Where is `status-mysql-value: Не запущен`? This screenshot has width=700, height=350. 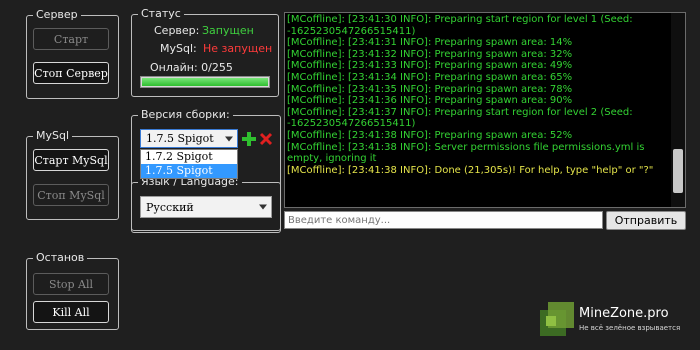 status-mysql-value: Не запущен is located at coordinates (238, 48).